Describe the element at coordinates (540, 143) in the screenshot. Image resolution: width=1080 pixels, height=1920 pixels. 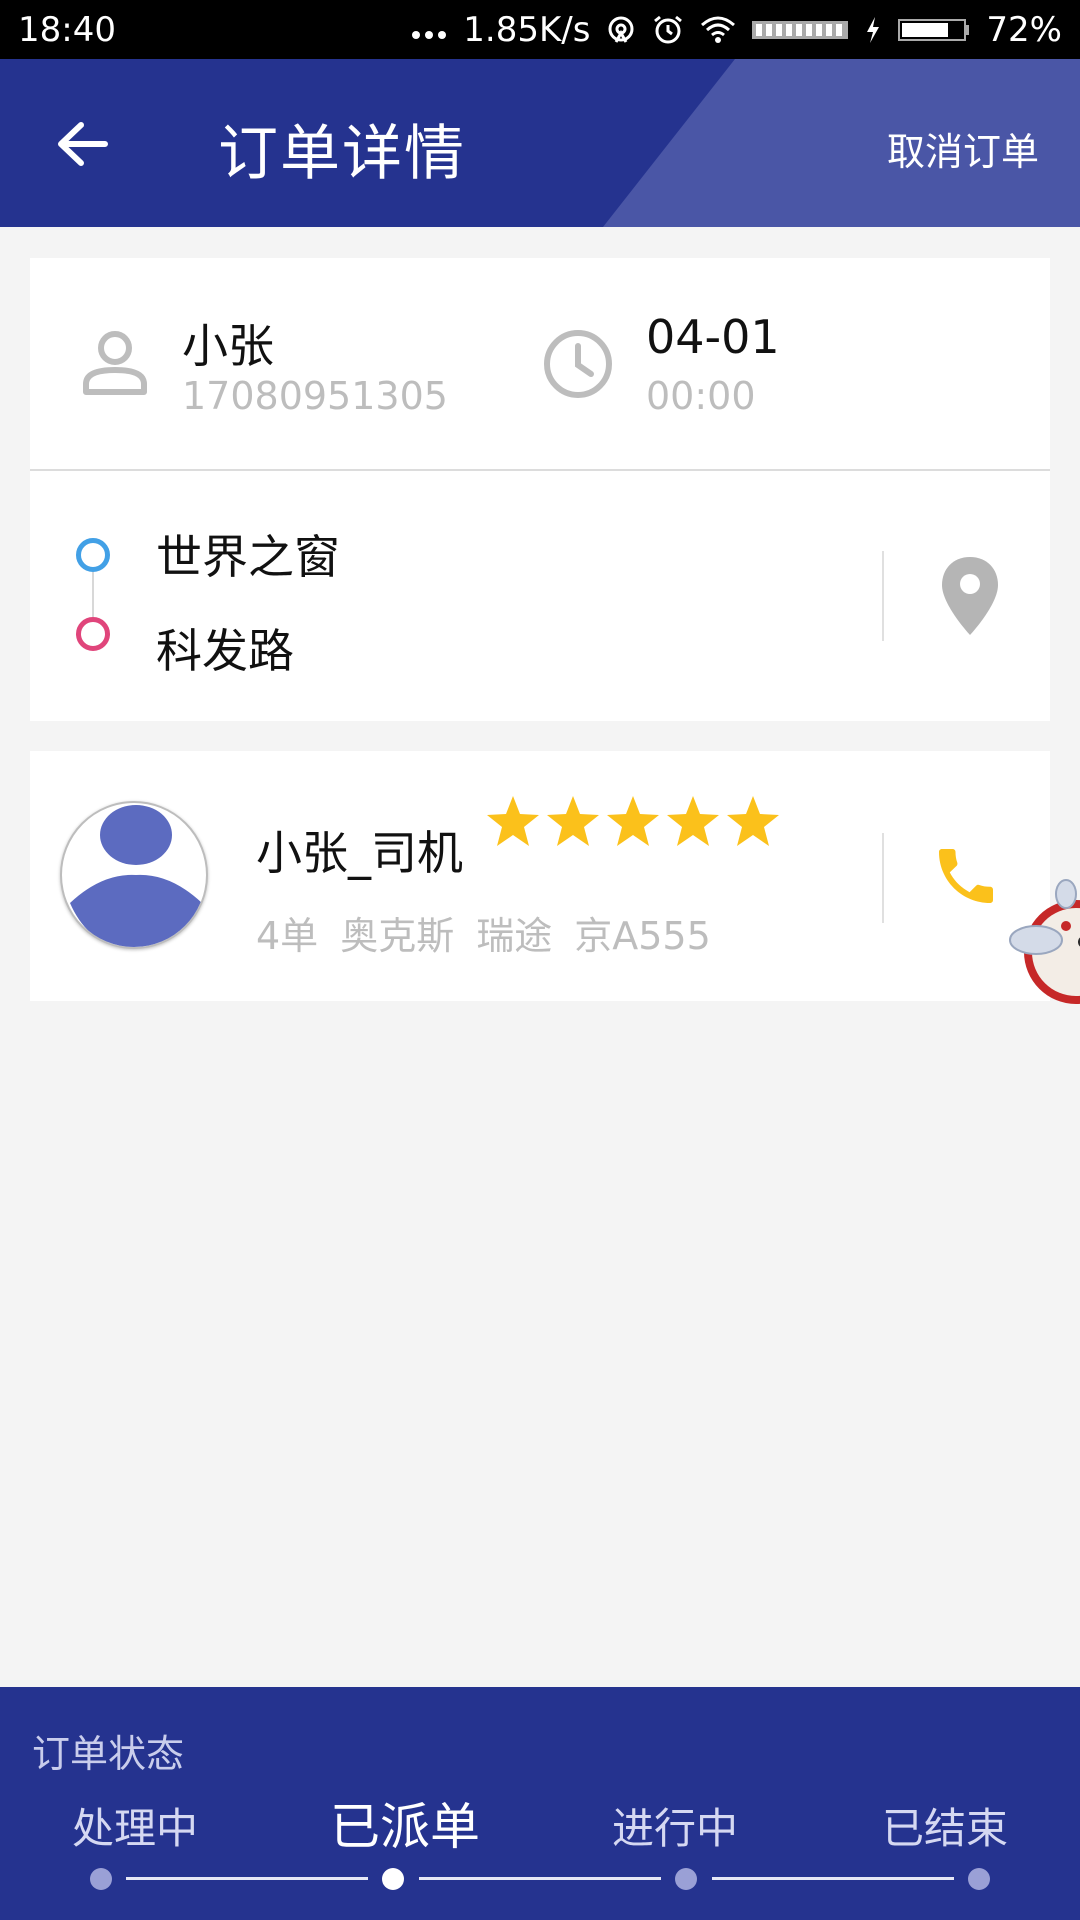
I see `app-bar: 订单详情 取消订单` at that location.